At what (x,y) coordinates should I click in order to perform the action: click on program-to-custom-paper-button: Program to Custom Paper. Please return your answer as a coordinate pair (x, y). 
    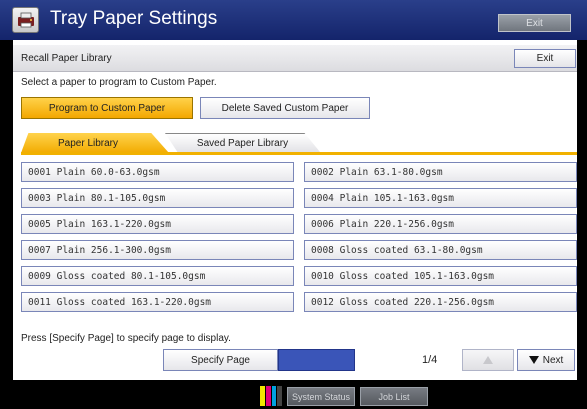
    Looking at the image, I should click on (107, 108).